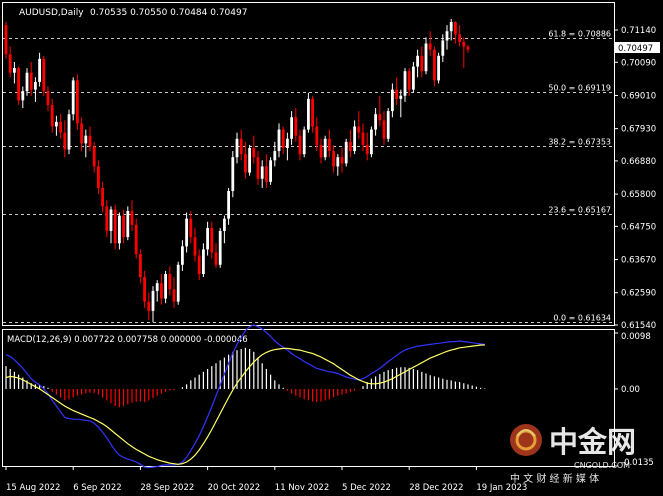 The height and width of the screenshot is (496, 663). Describe the element at coordinates (638, 261) in the screenshot. I see `price-tick-label-7: 0.63670` at that location.